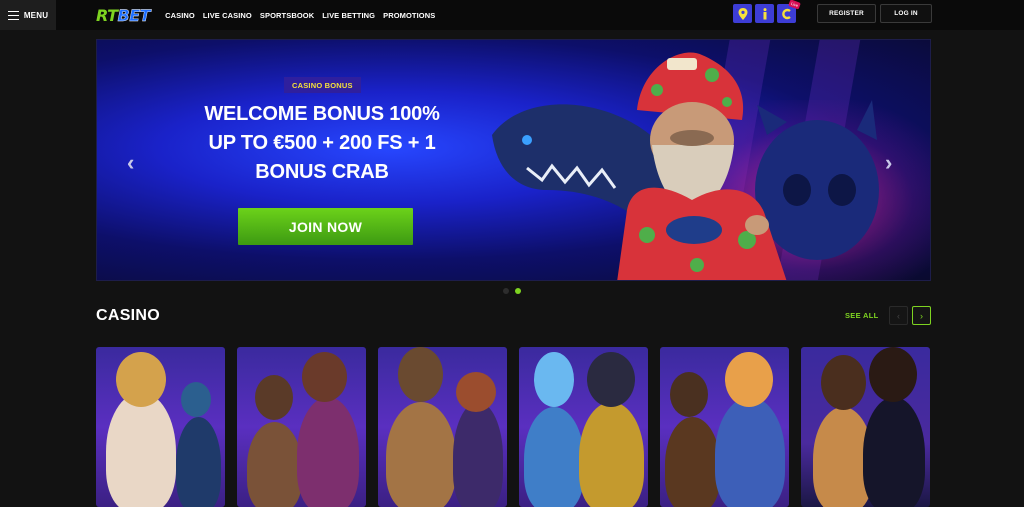 The height and width of the screenshot is (507, 1024). What do you see at coordinates (409, 15) in the screenshot?
I see `nav-promotions: PROMOTIONS` at bounding box center [409, 15].